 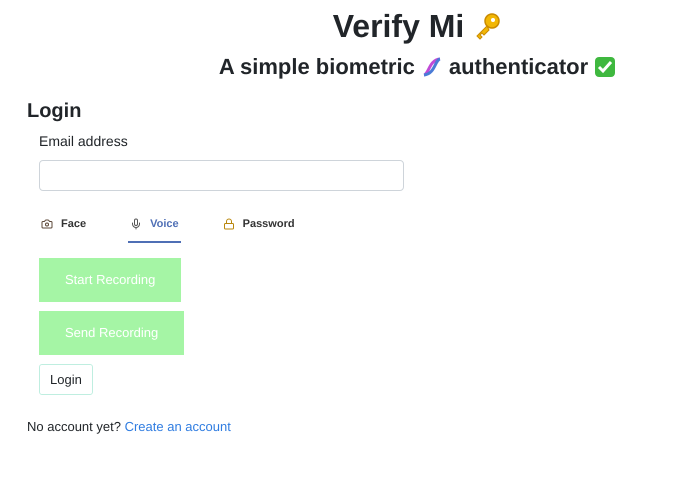 What do you see at coordinates (66, 379) in the screenshot?
I see `login-button: Login` at bounding box center [66, 379].